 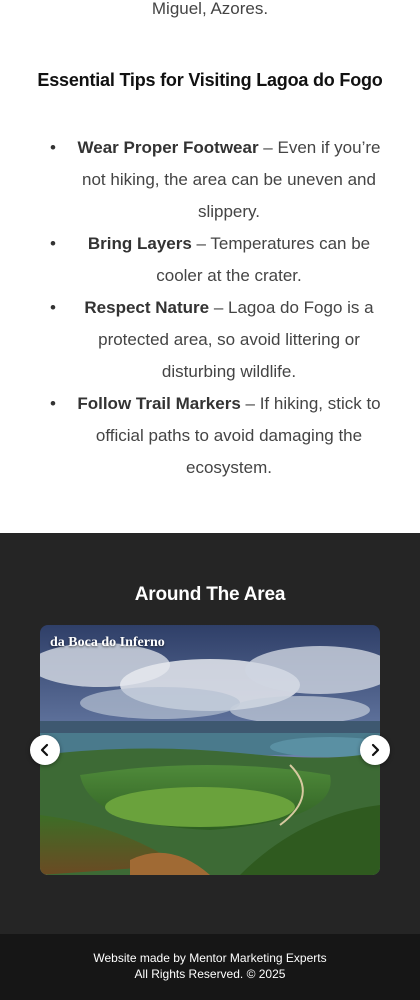 I want to click on footer-copyright: All Rights Reserved. © 2025, so click(x=210, y=974).